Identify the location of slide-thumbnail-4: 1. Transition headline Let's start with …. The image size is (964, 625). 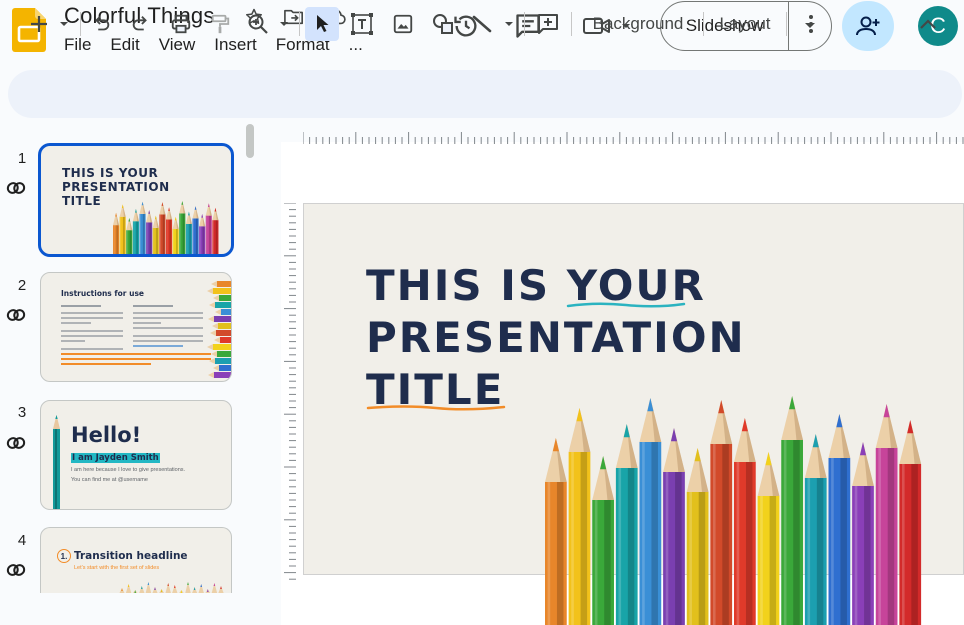
(136, 560).